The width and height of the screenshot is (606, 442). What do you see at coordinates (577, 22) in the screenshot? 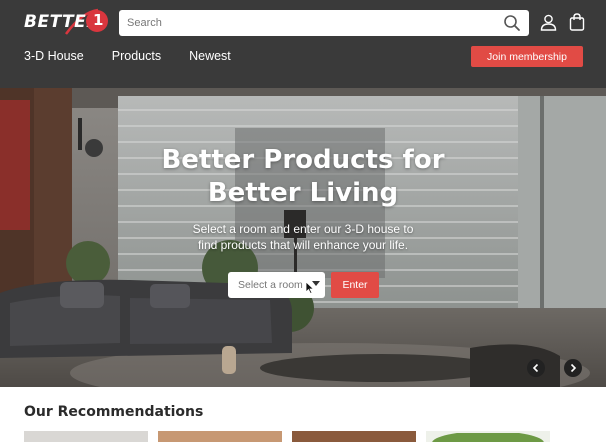
I see `shopping-bag-icon` at bounding box center [577, 22].